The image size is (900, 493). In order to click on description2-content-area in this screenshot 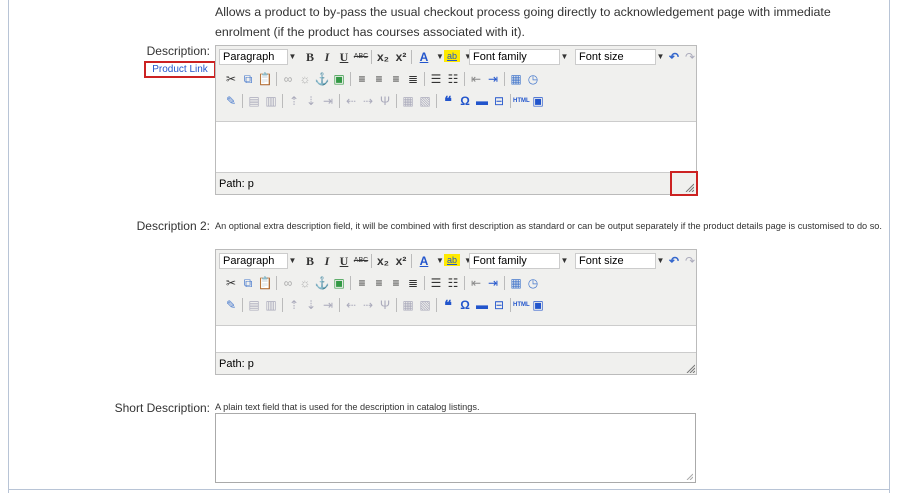, I will do `click(456, 339)`.